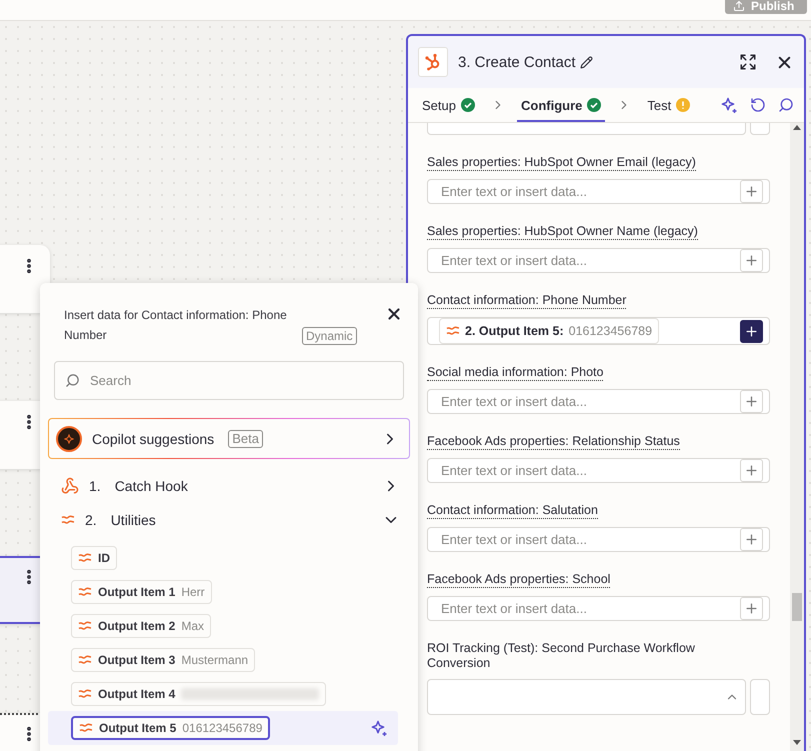 This screenshot has width=811, height=751. What do you see at coordinates (229, 520) in the screenshot?
I see `step-row: 2. Utilities` at bounding box center [229, 520].